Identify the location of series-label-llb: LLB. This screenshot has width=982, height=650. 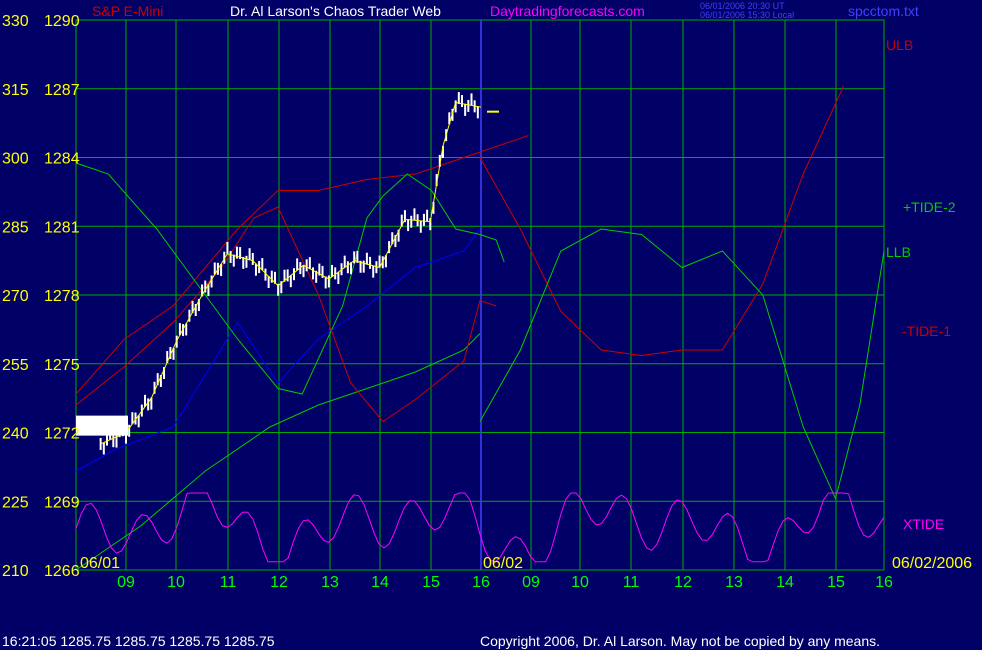
(898, 252).